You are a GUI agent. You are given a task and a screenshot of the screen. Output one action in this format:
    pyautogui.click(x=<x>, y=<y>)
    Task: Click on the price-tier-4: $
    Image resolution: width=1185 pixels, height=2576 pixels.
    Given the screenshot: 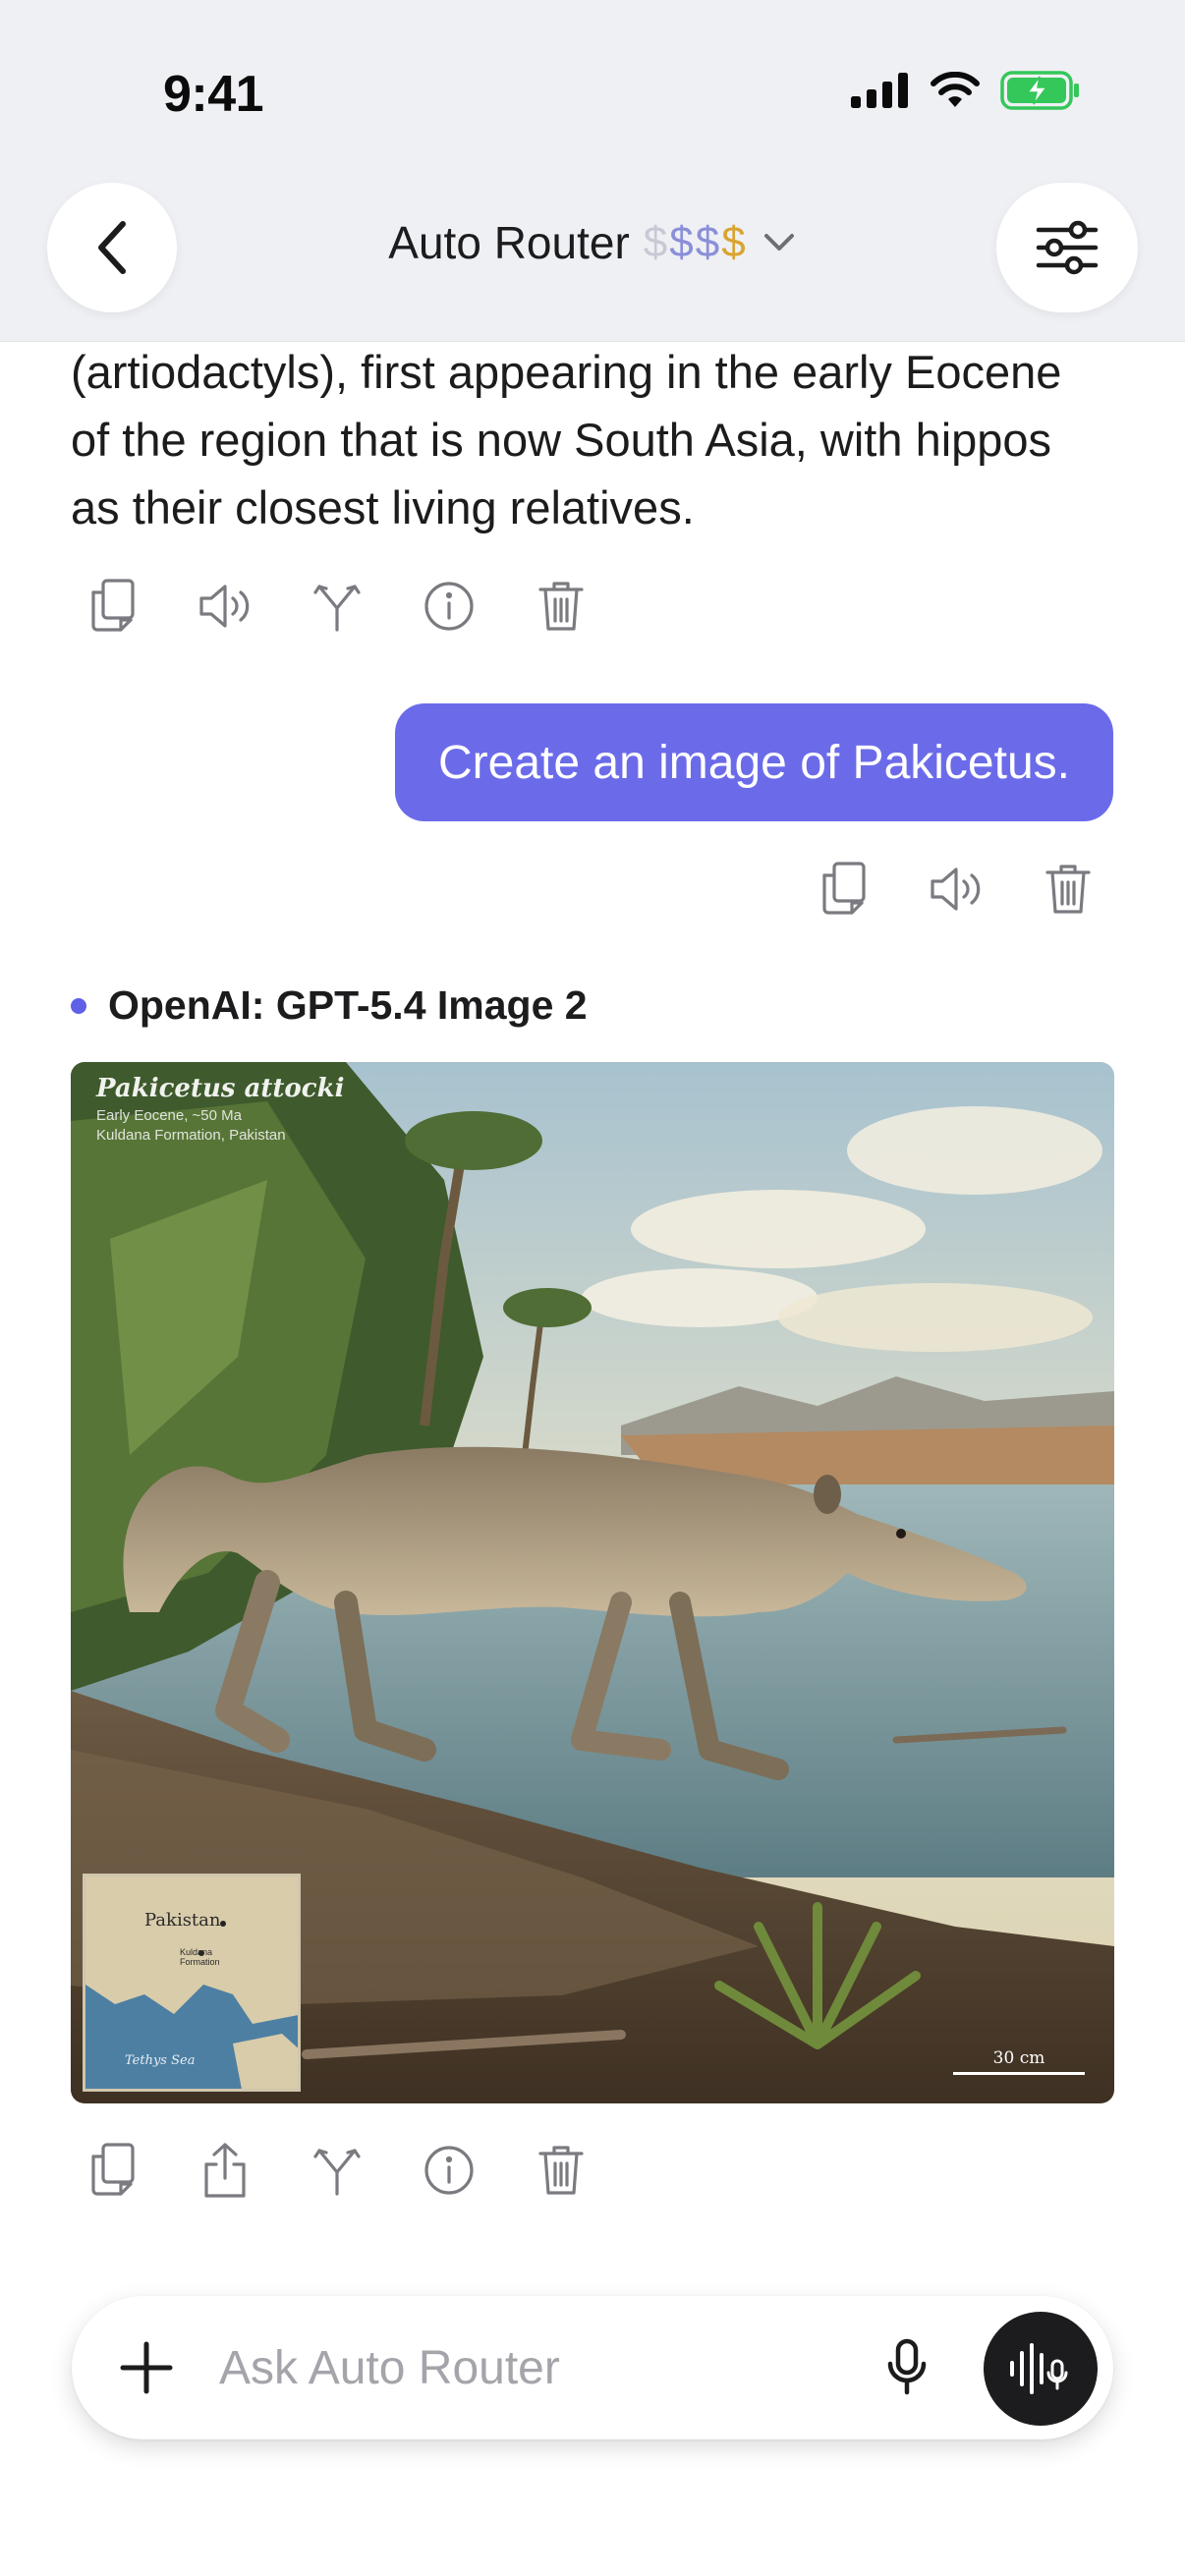 What is the action you would take?
    pyautogui.click(x=734, y=242)
    